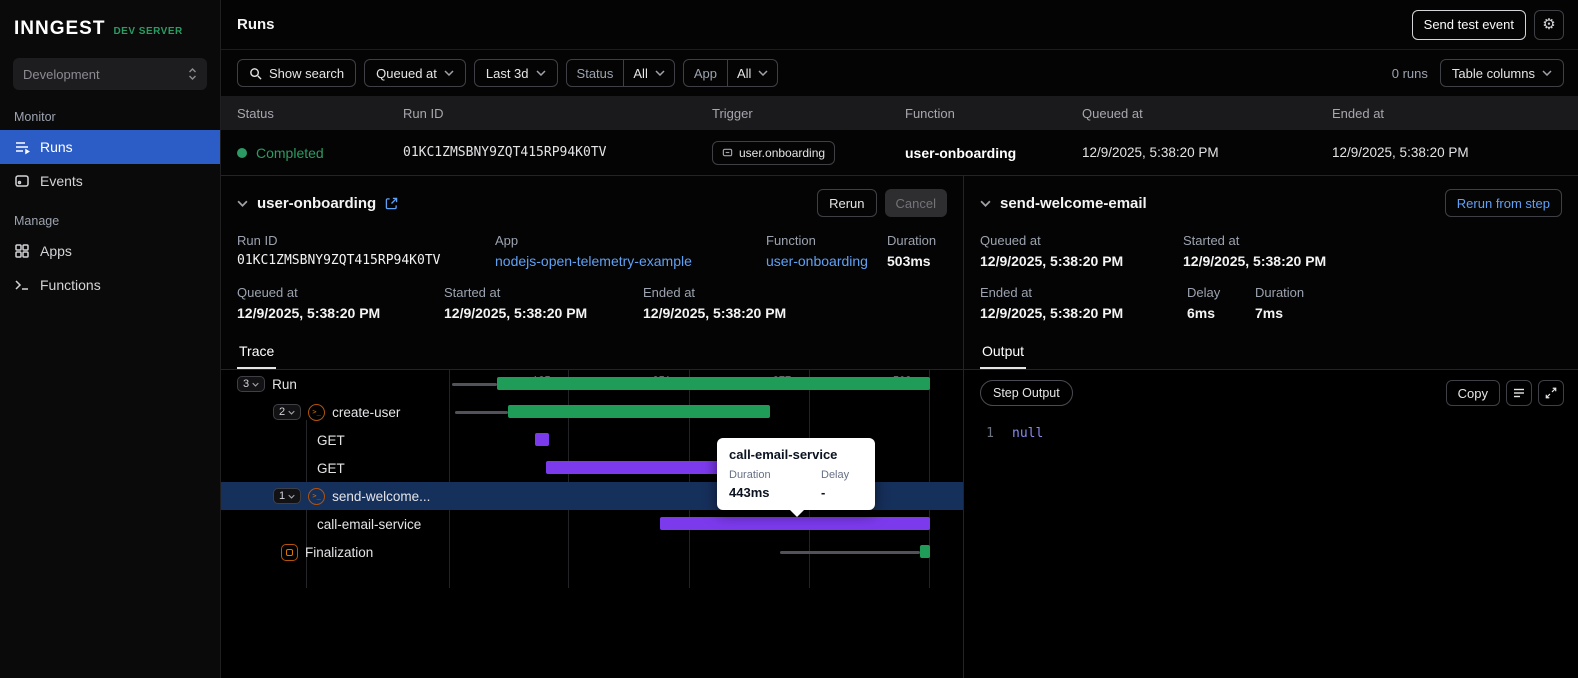  I want to click on trace-row-create-user: 2 >_ create-user, so click(592, 412).